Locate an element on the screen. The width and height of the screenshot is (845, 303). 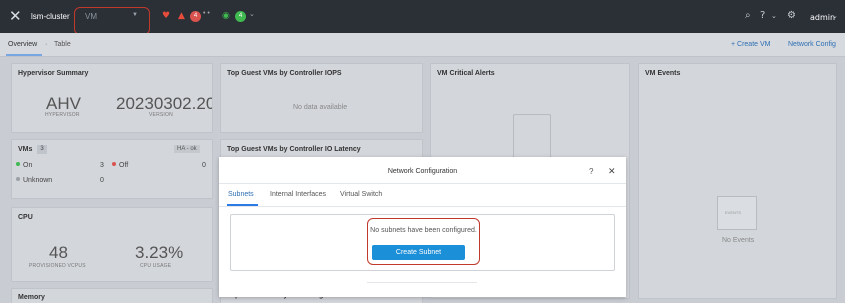
ha-status-badge: HA - ok is located at coordinates (187, 149).